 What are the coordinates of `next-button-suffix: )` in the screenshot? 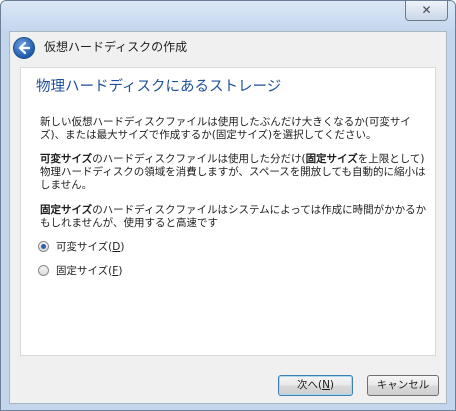 It's located at (332, 385).